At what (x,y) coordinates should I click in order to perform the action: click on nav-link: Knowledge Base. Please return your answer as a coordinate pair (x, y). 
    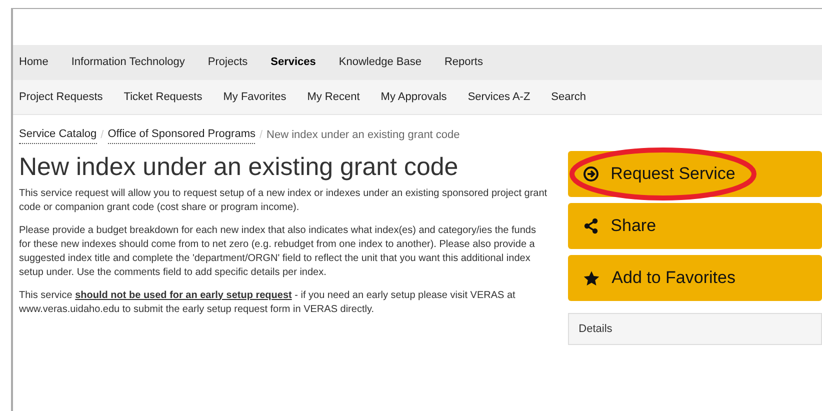
    Looking at the image, I should click on (380, 62).